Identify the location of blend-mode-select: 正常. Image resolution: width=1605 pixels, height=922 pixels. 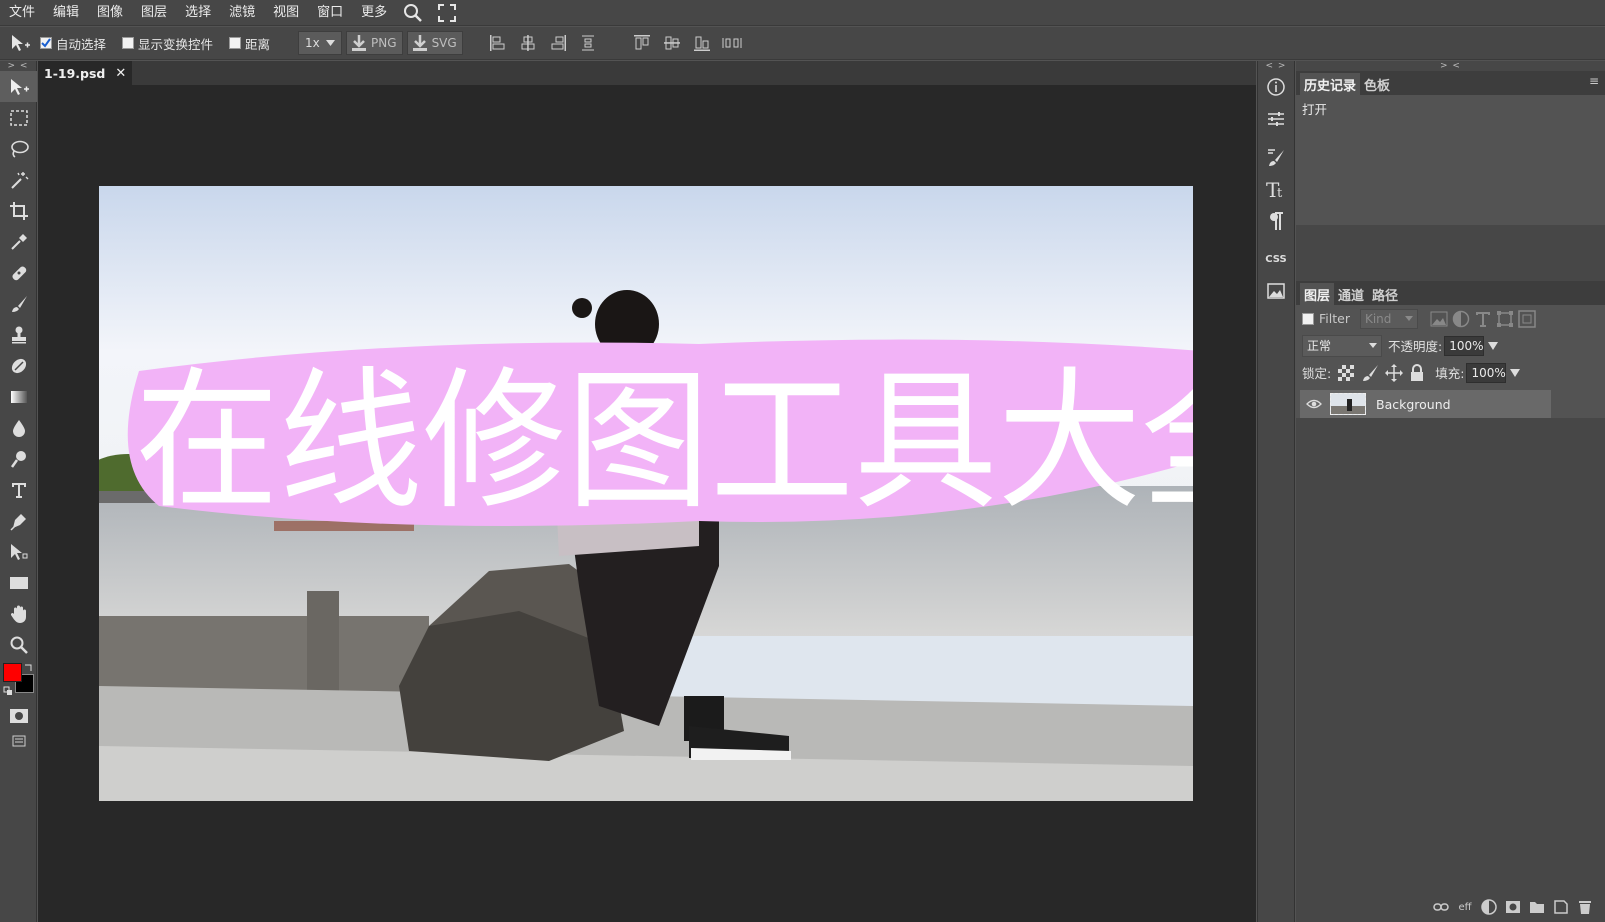
(1342, 345).